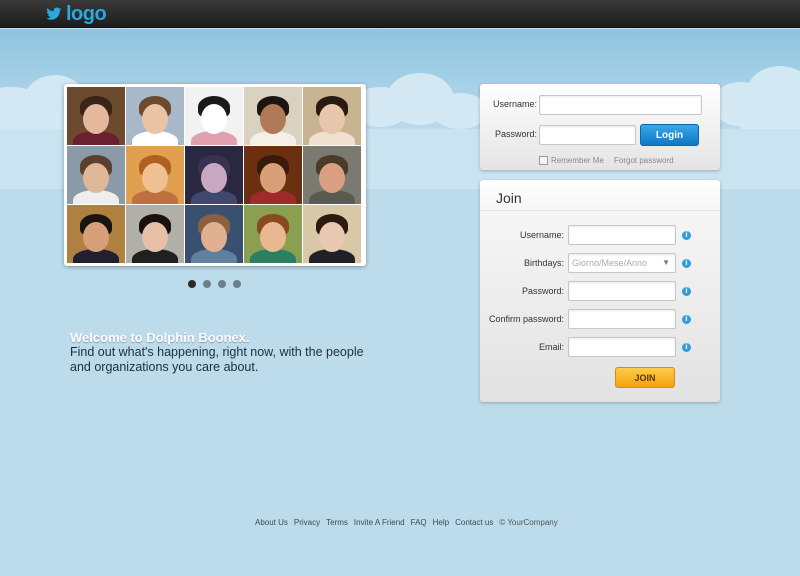 This screenshot has height=576, width=800. What do you see at coordinates (307, 522) in the screenshot?
I see `footer-link: Privacy` at bounding box center [307, 522].